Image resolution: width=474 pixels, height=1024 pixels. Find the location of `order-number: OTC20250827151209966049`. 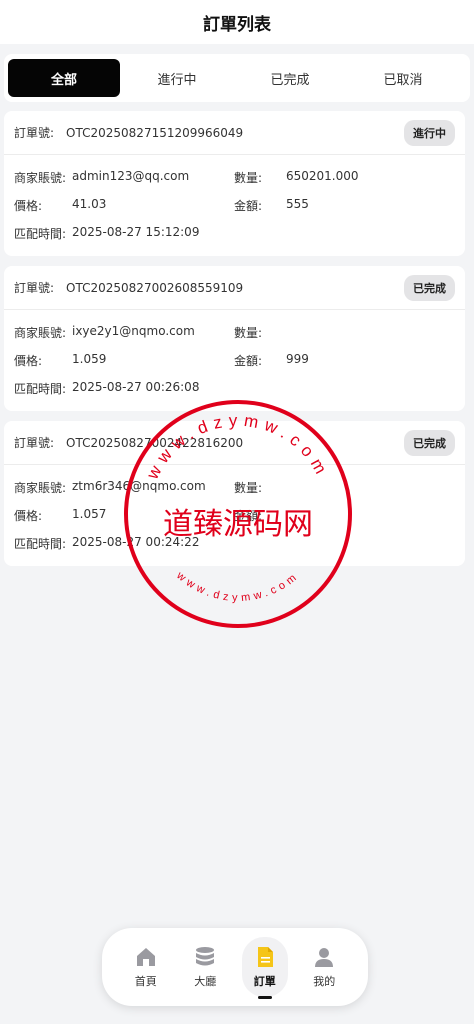

order-number: OTC20250827151209966049 is located at coordinates (155, 132).